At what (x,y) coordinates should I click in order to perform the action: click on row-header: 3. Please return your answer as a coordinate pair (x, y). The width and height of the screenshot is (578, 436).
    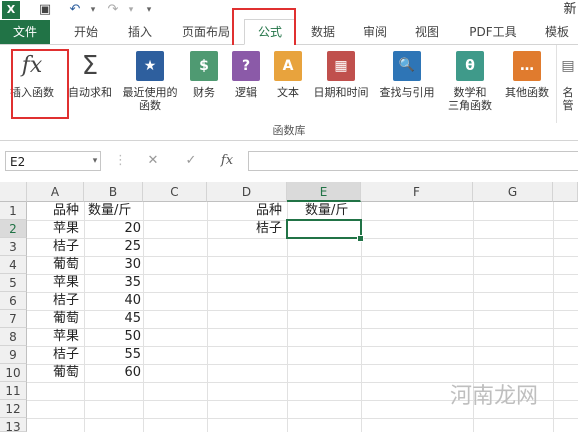
    Looking at the image, I should click on (13, 247).